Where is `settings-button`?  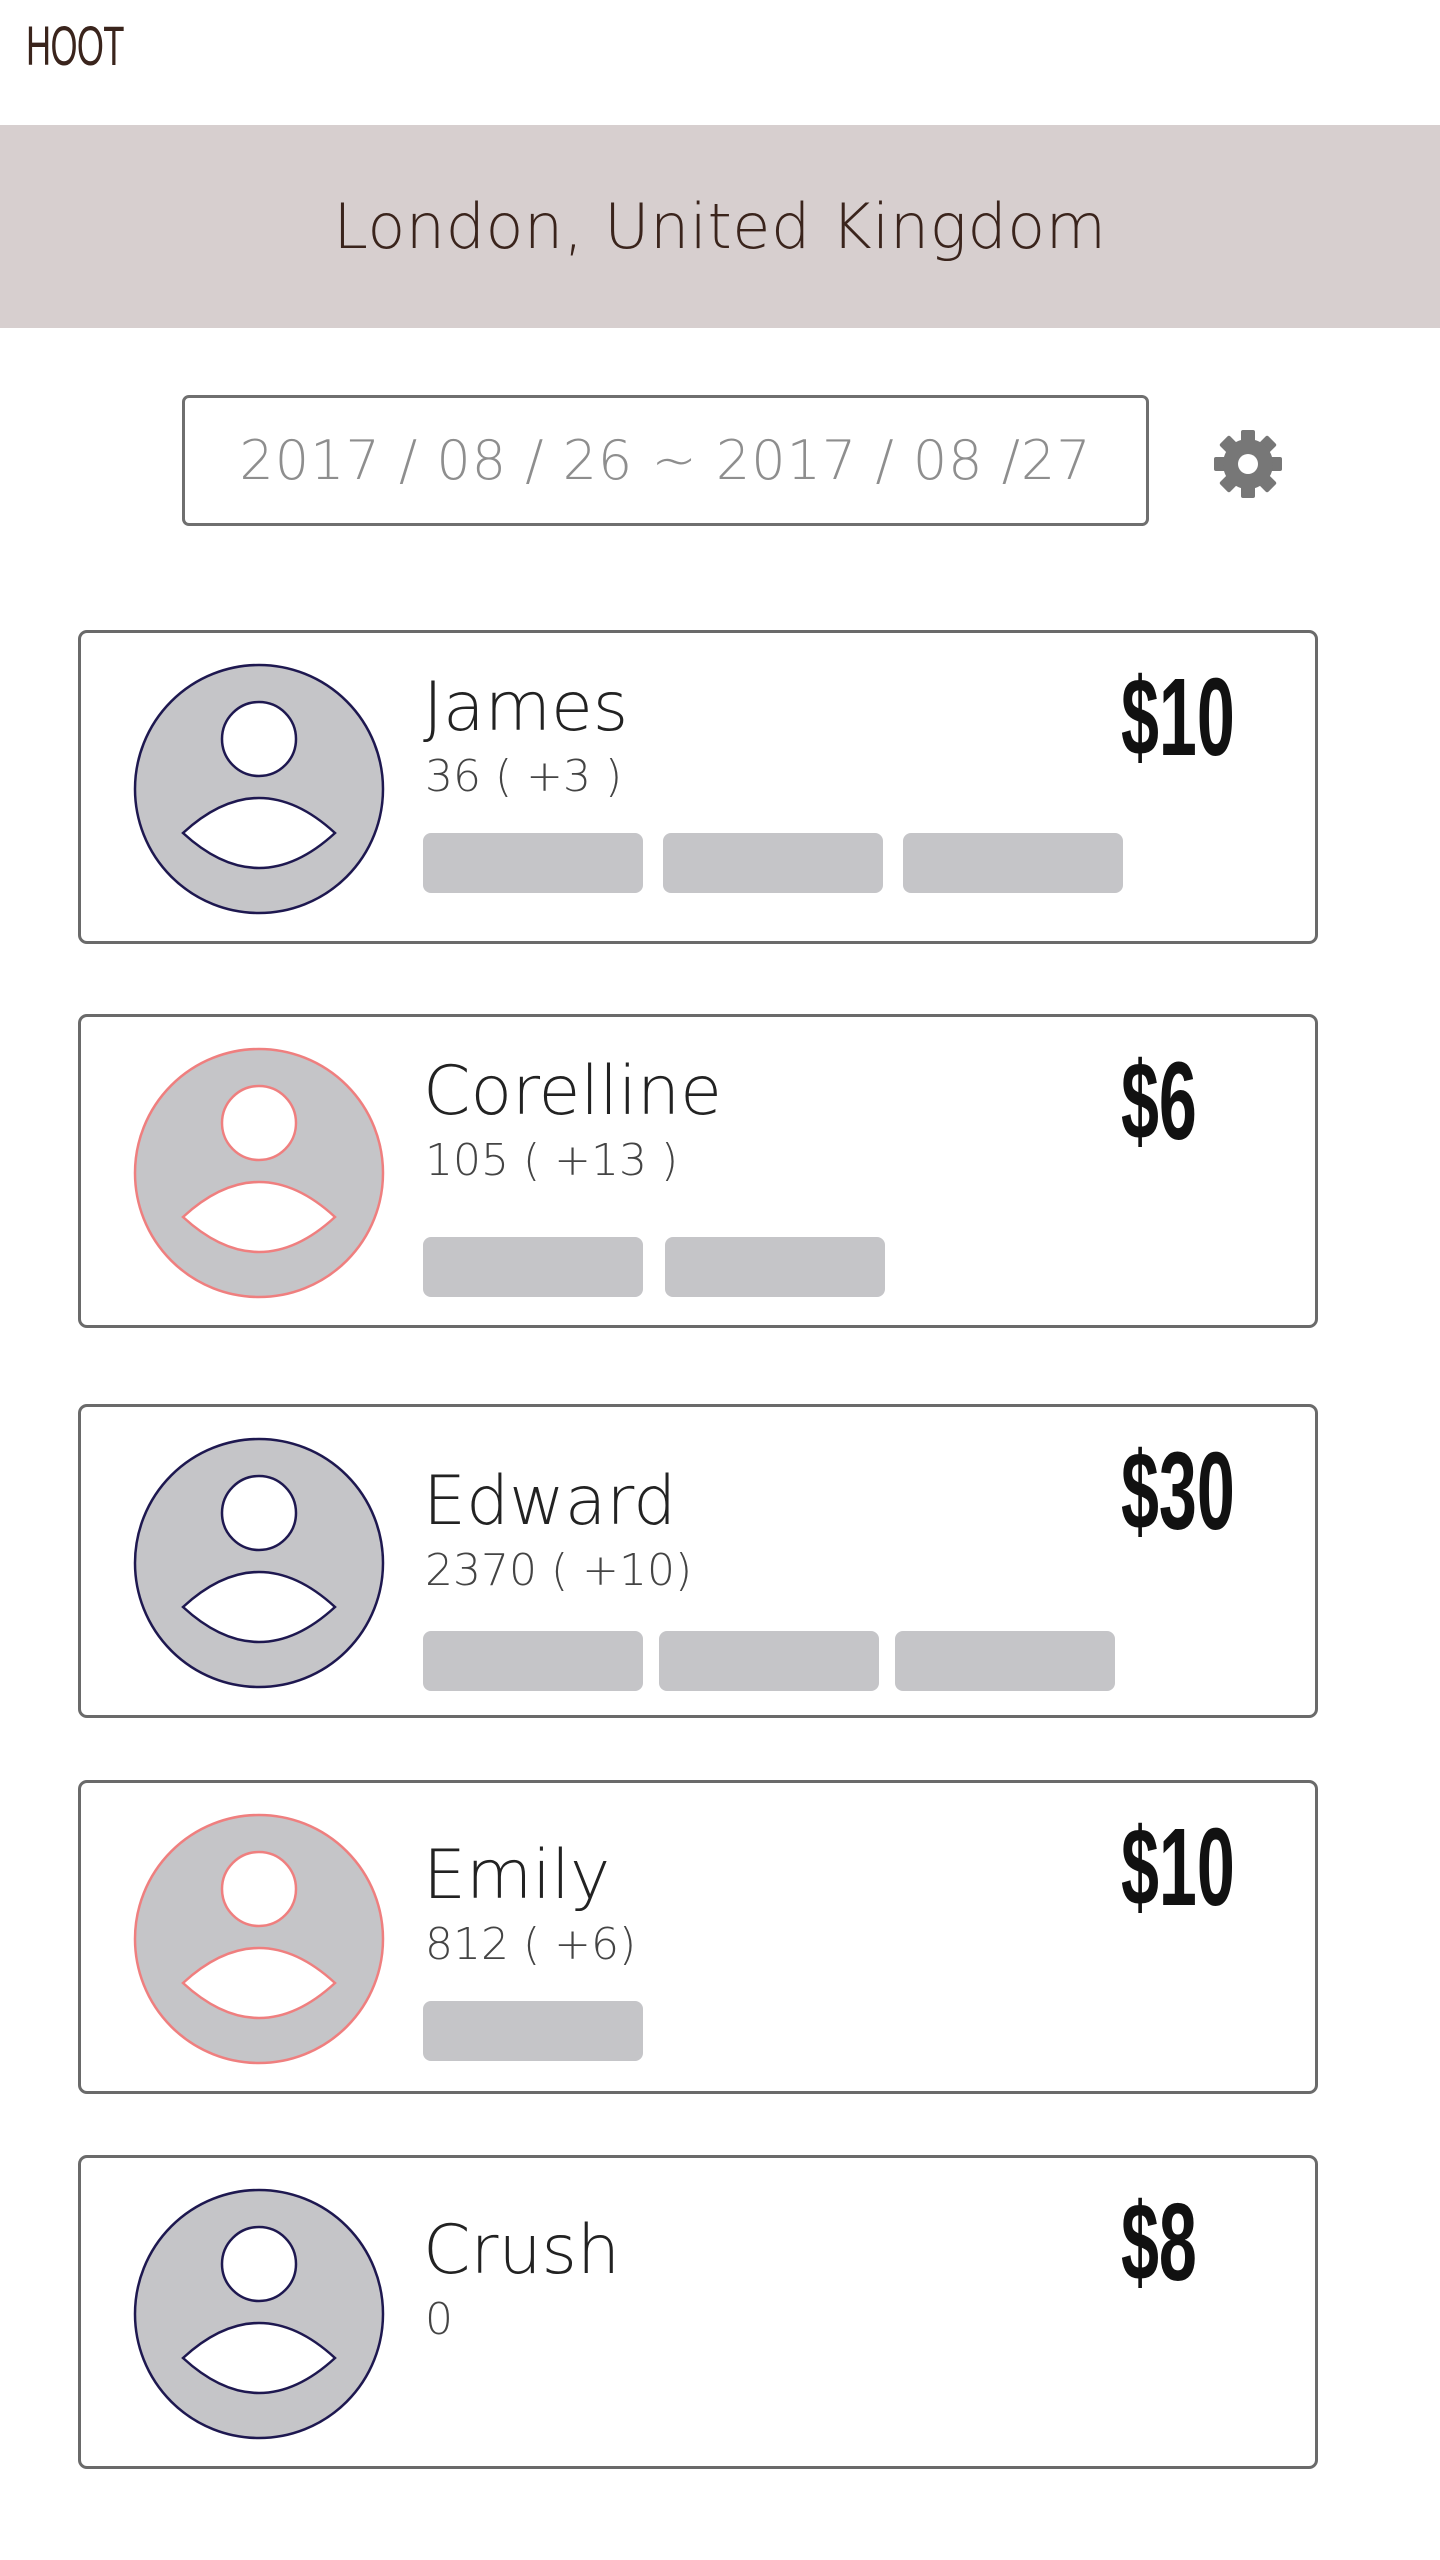 settings-button is located at coordinates (1248, 464).